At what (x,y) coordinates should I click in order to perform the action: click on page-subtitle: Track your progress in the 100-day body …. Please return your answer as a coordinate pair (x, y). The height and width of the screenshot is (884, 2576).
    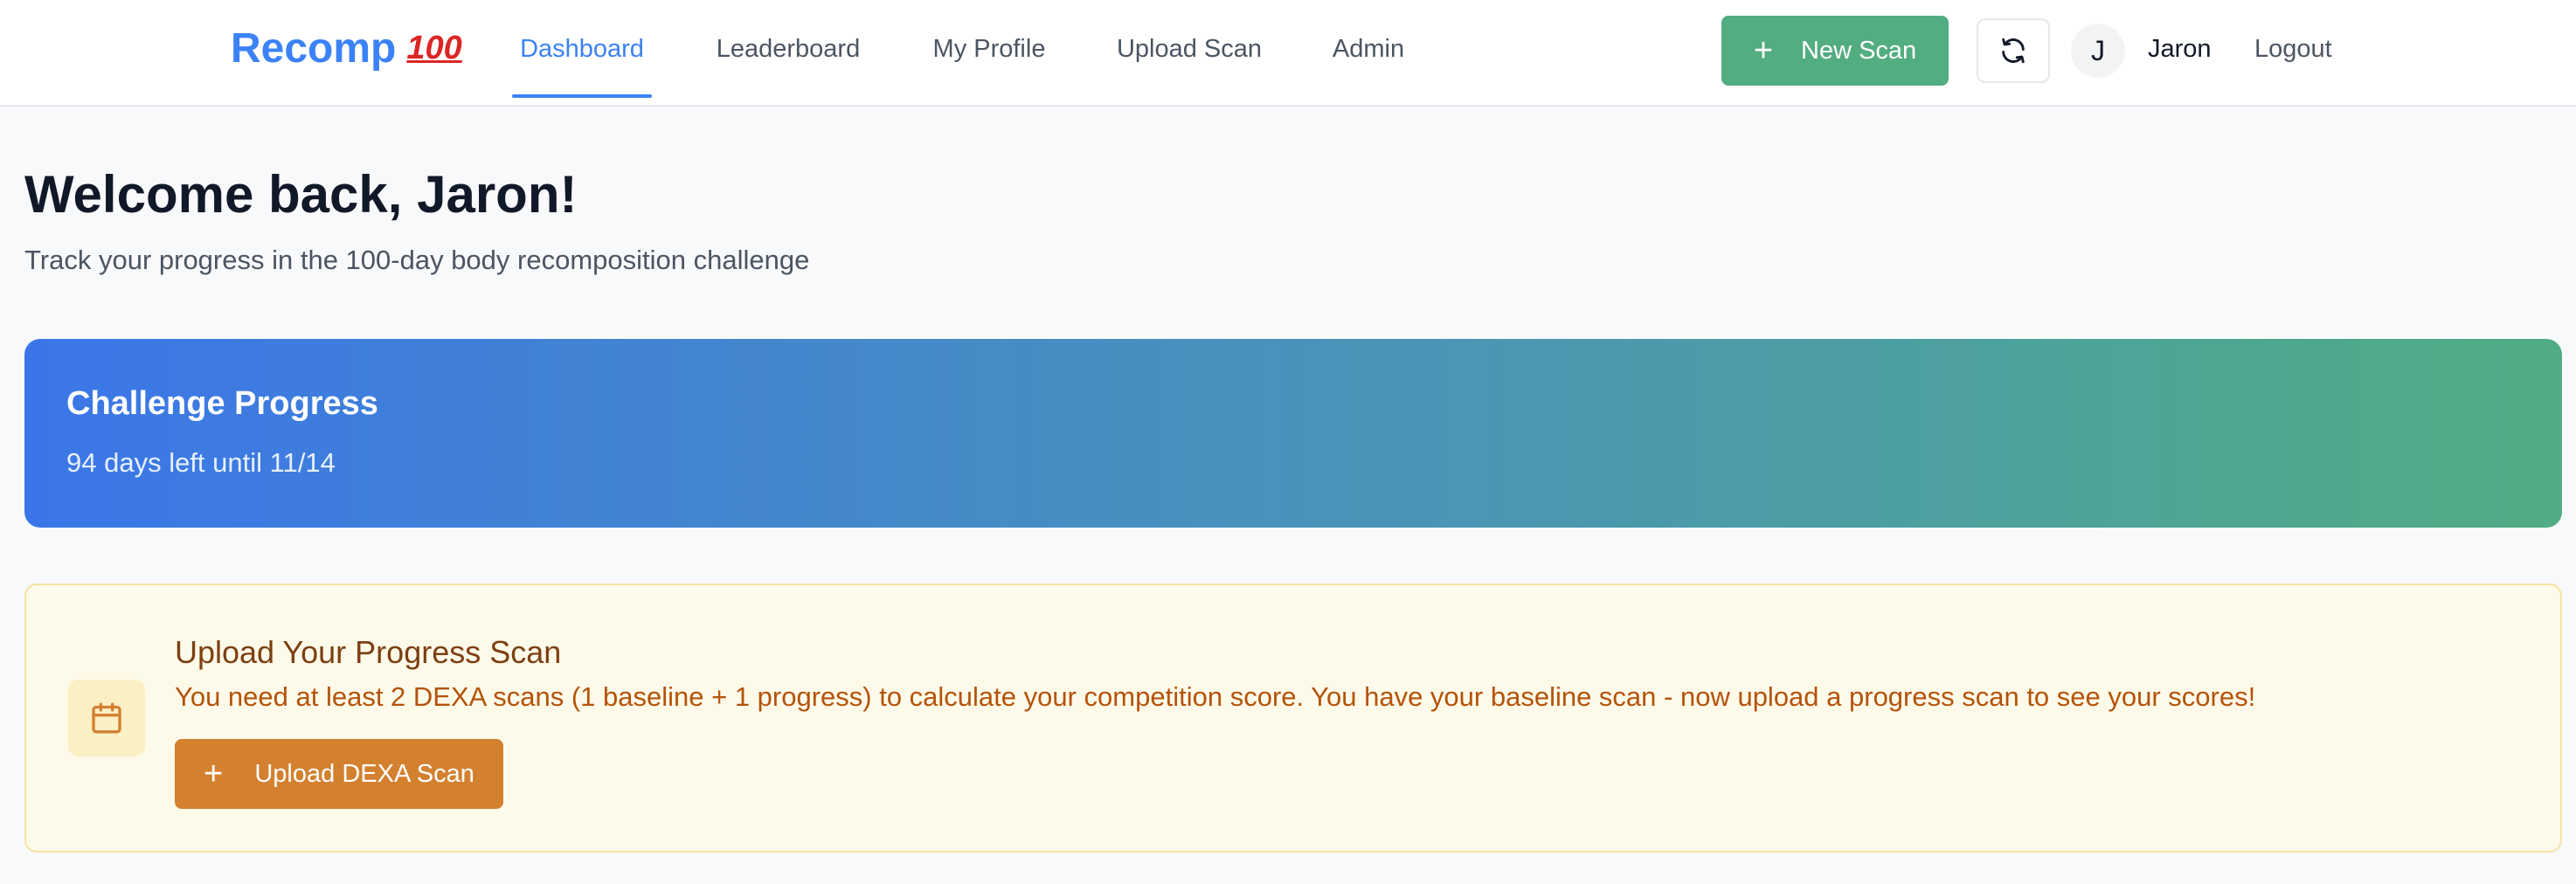
    Looking at the image, I should click on (417, 260).